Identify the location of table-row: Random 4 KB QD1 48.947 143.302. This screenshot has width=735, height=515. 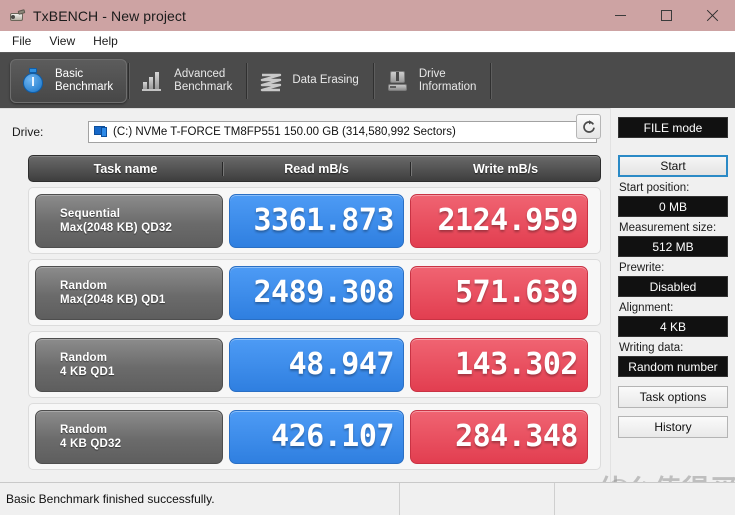
(314, 364).